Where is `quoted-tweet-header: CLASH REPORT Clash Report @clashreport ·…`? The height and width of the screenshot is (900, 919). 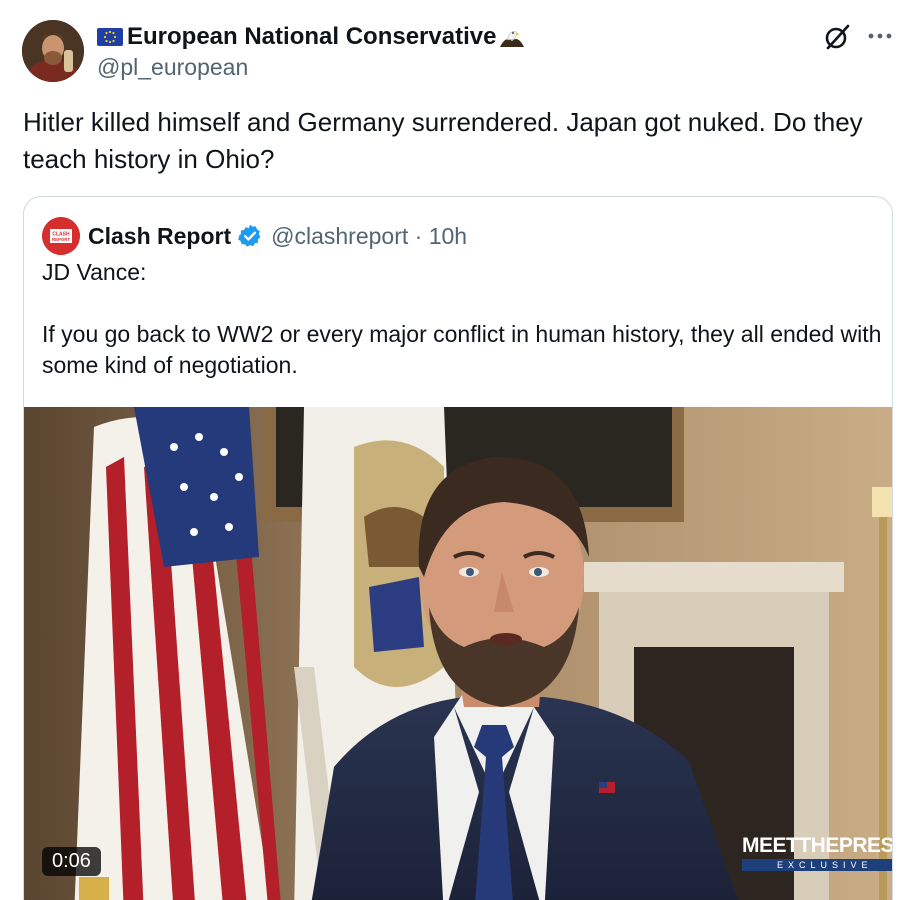
quoted-tweet-header: CLASH REPORT Clash Report @clashreport ·… is located at coordinates (254, 236).